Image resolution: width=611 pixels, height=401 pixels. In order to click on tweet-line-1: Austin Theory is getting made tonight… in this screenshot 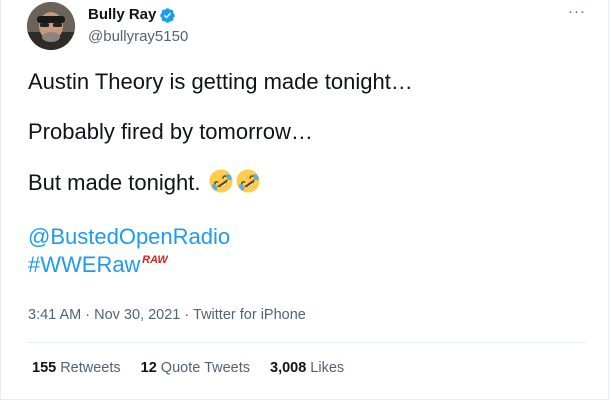, I will do `click(220, 81)`.